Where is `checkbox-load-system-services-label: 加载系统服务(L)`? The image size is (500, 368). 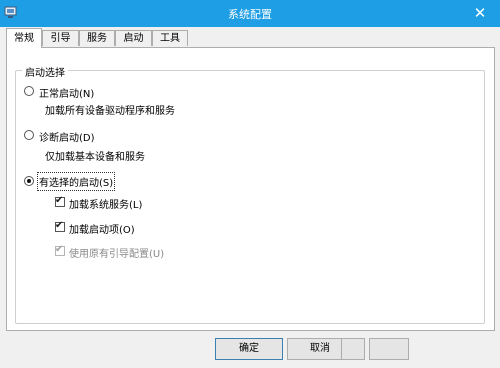 checkbox-load-system-services-label: 加载系统服务(L) is located at coordinates (105, 203).